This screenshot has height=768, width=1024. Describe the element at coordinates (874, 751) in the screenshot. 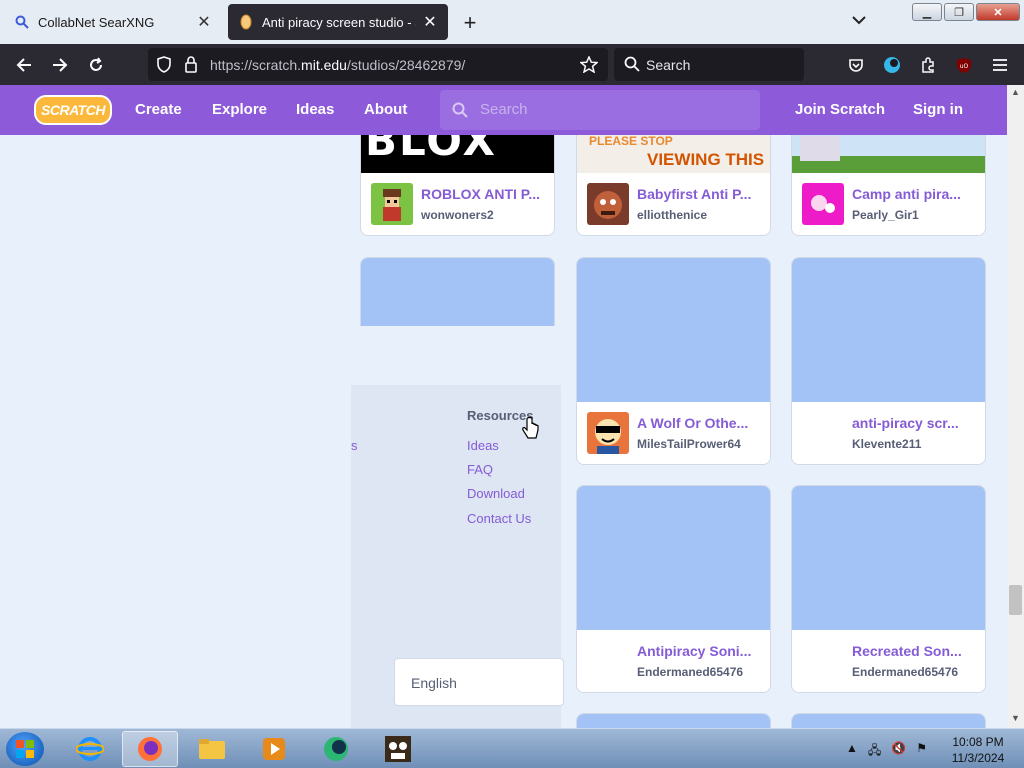

I see `network-icon: 🖧` at that location.